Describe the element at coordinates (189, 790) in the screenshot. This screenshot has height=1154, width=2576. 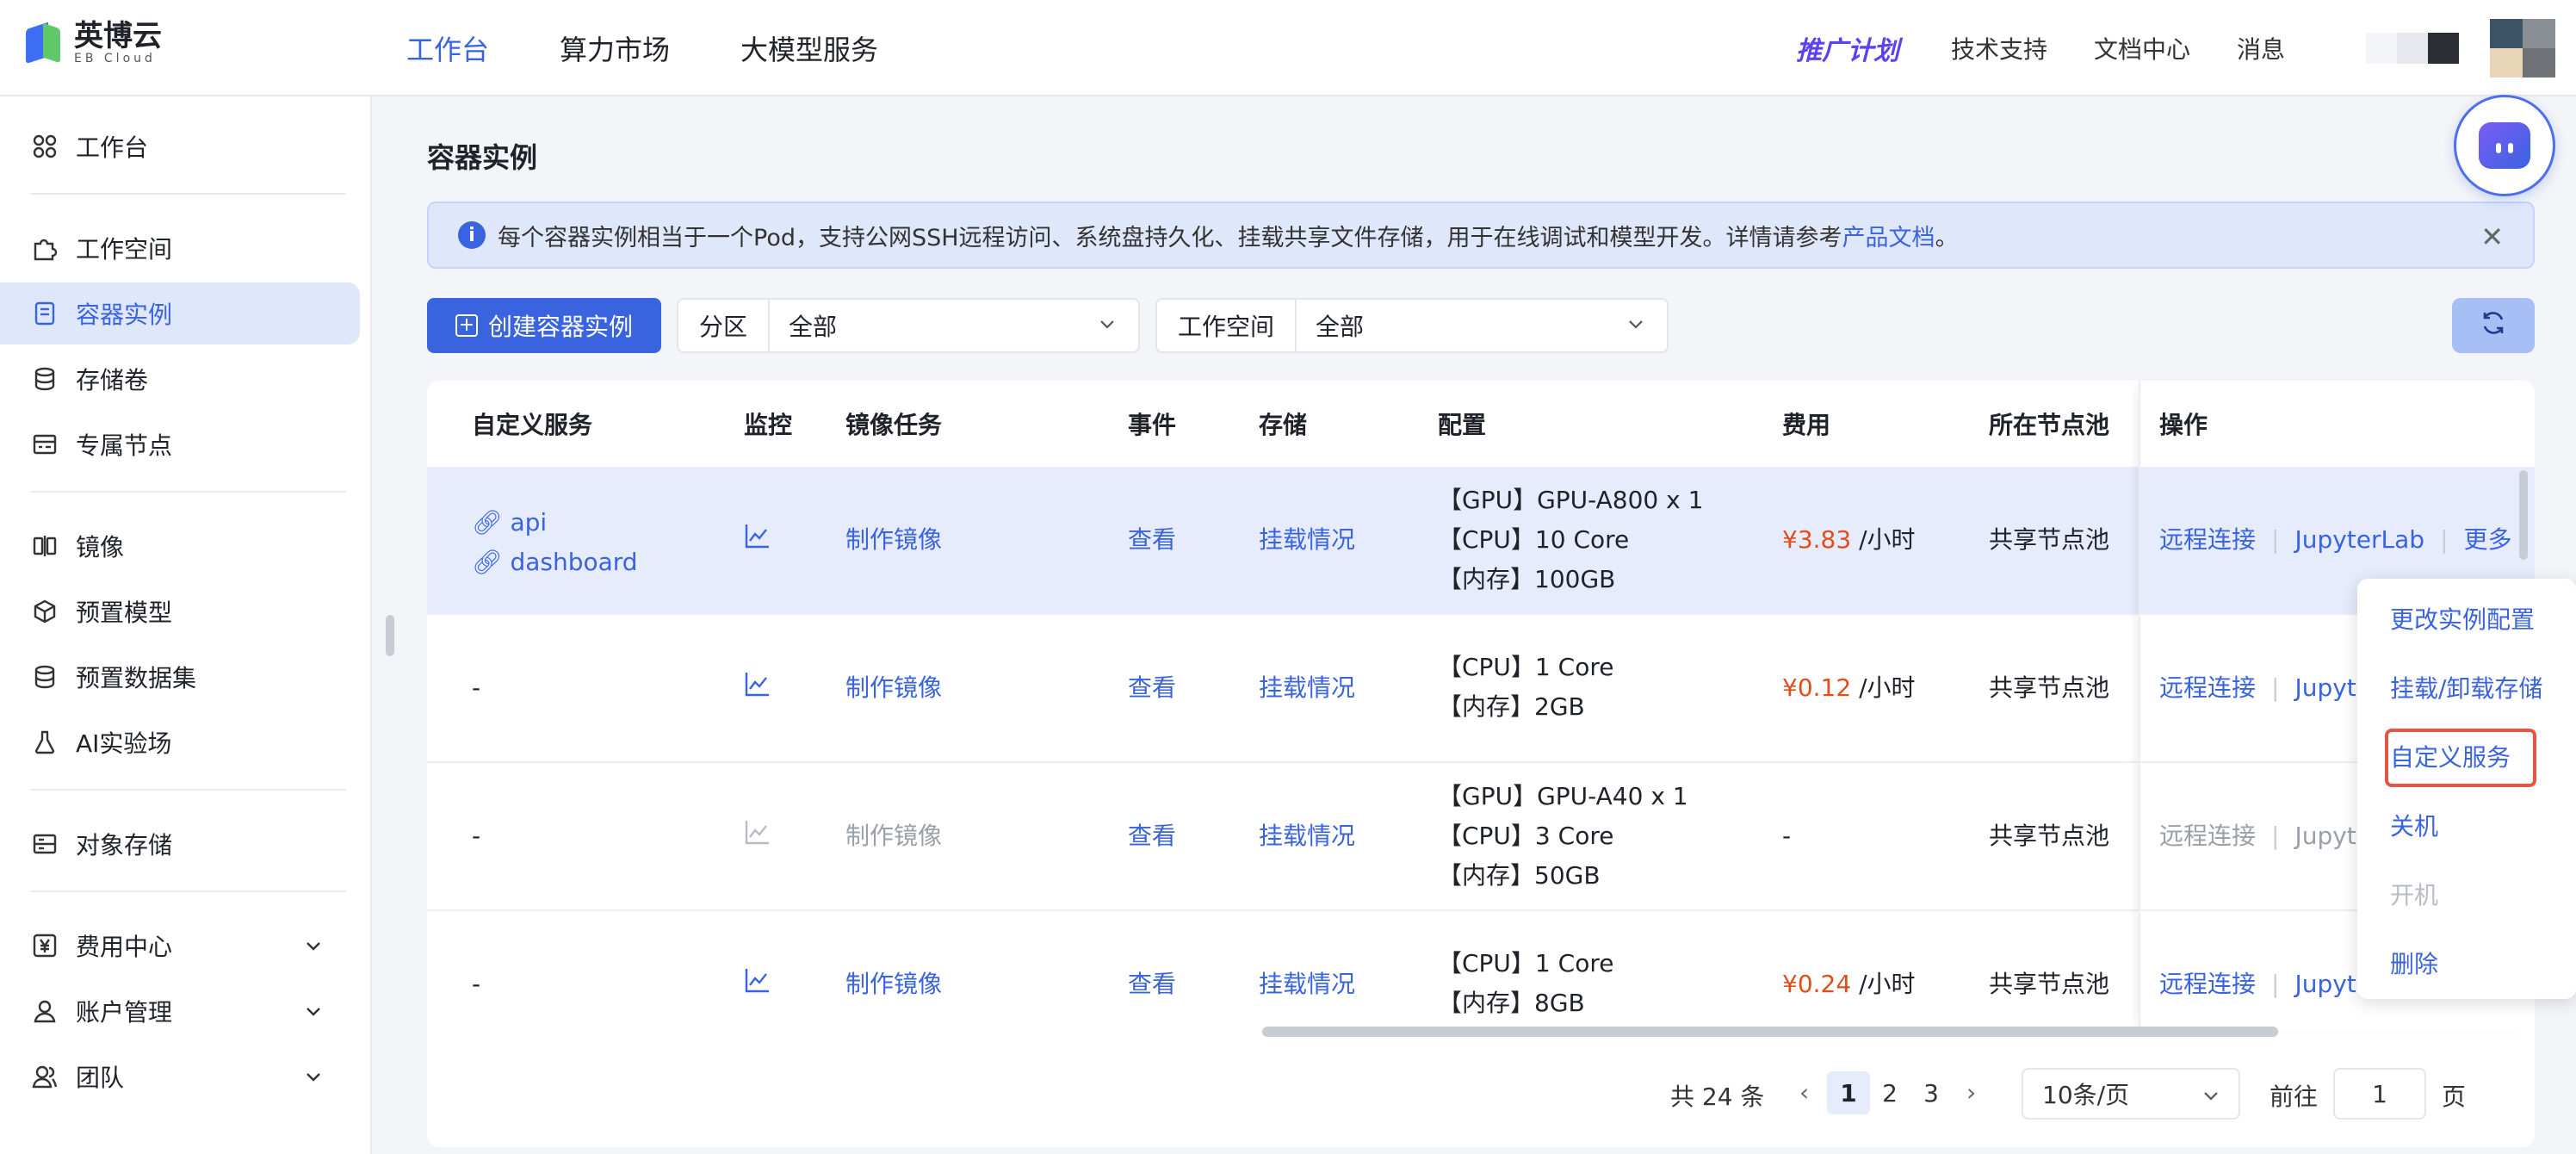
I see `sidebar-divider` at that location.